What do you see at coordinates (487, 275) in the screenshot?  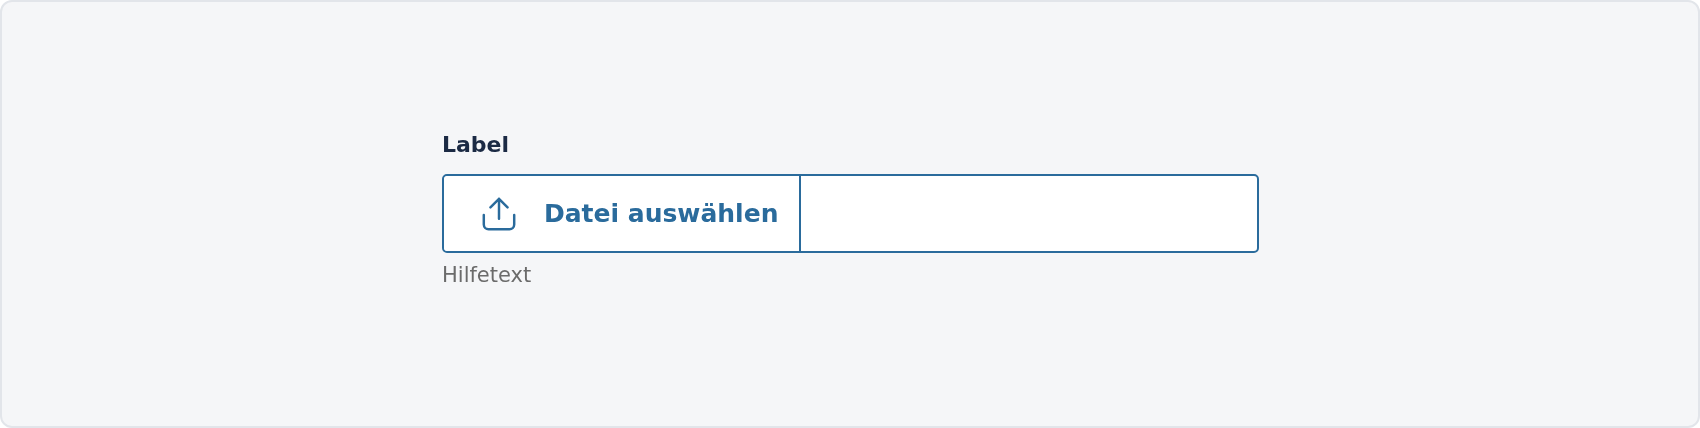 I see `help-text: Hilfetext` at bounding box center [487, 275].